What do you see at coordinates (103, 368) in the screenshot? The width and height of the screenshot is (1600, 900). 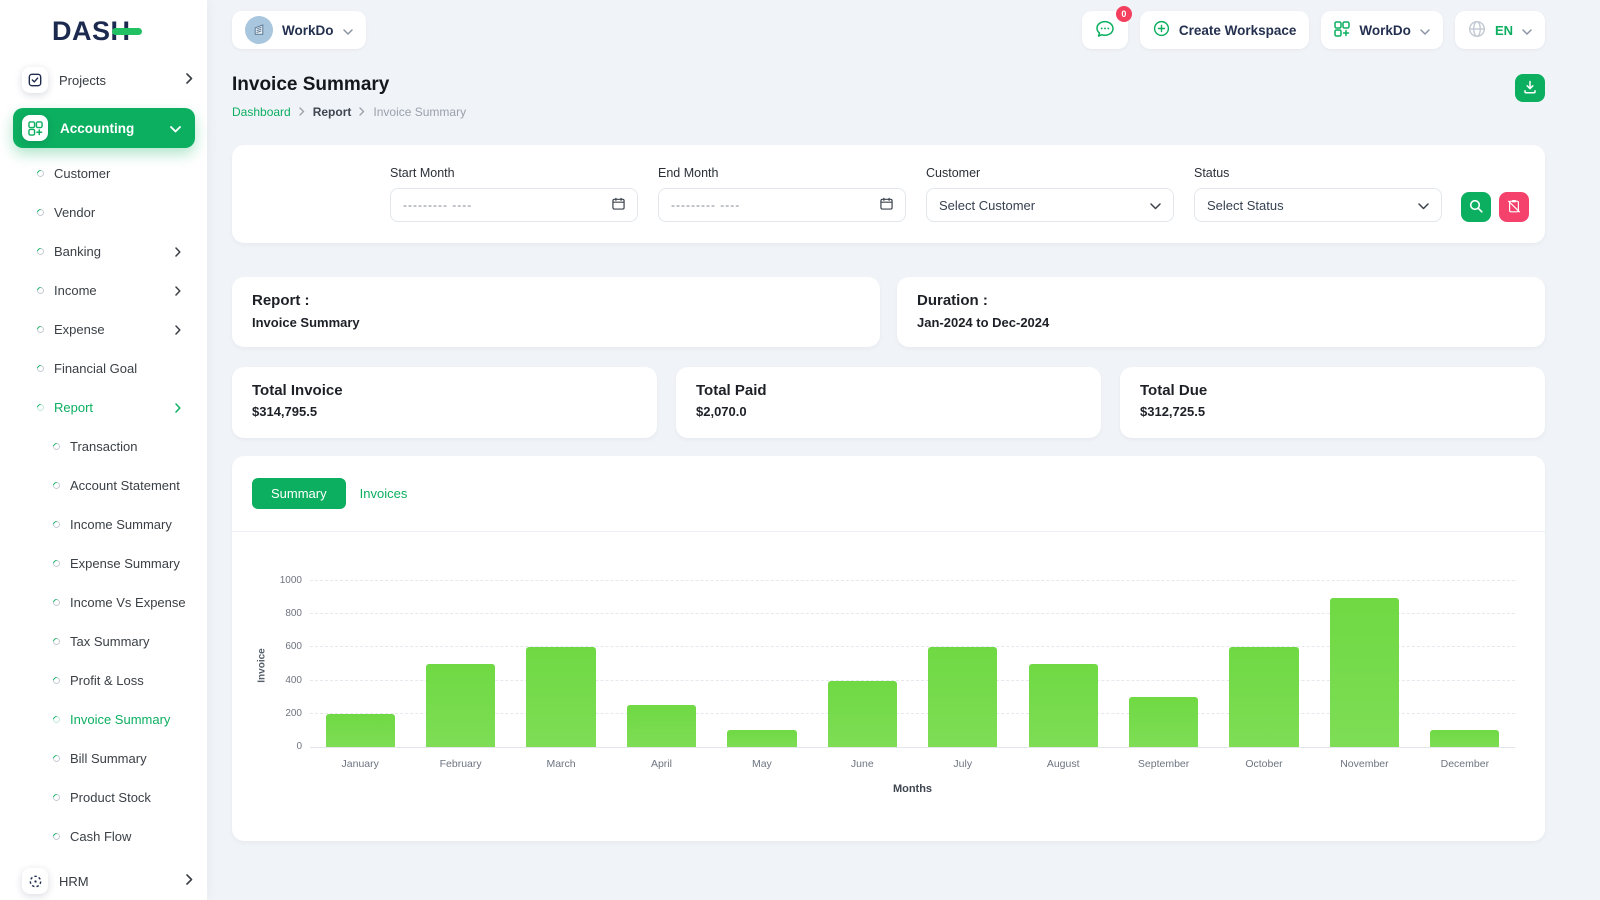 I see `sidebar-item-financial-goal: Financial Goal` at bounding box center [103, 368].